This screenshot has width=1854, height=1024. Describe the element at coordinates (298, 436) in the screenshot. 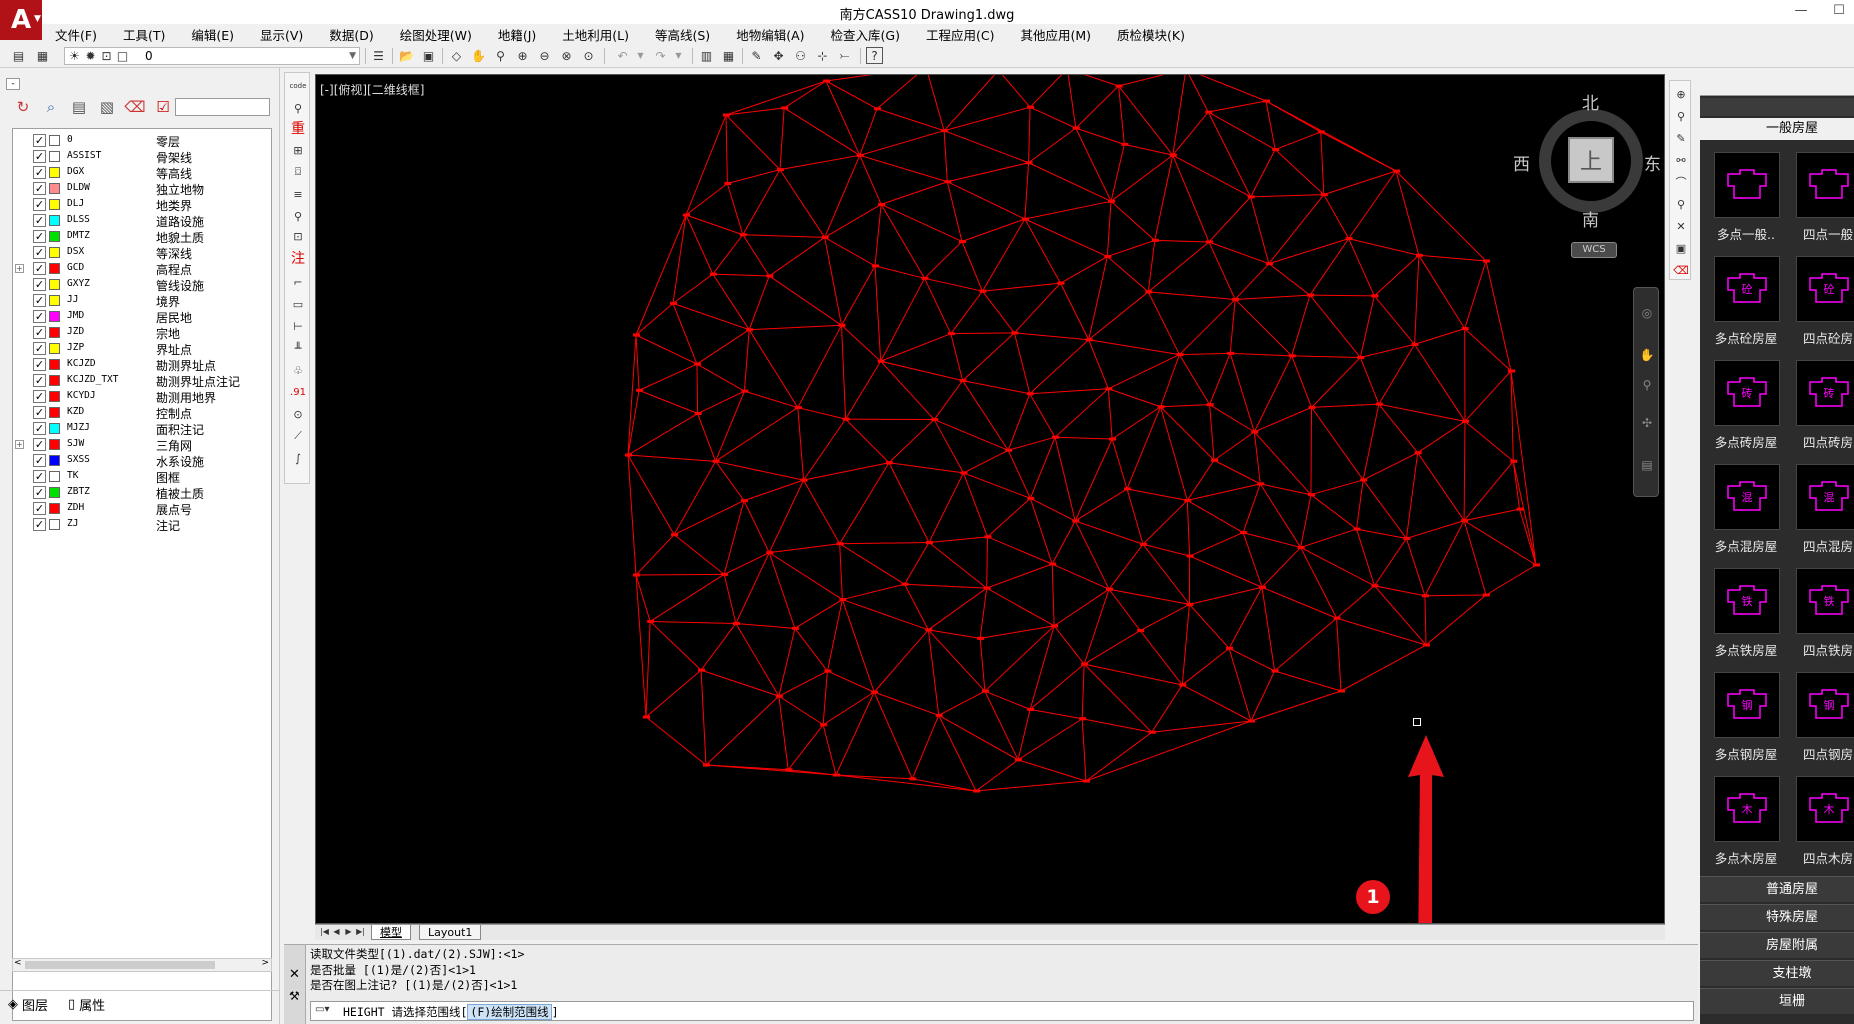

I see `line-icon: ⟋` at that location.